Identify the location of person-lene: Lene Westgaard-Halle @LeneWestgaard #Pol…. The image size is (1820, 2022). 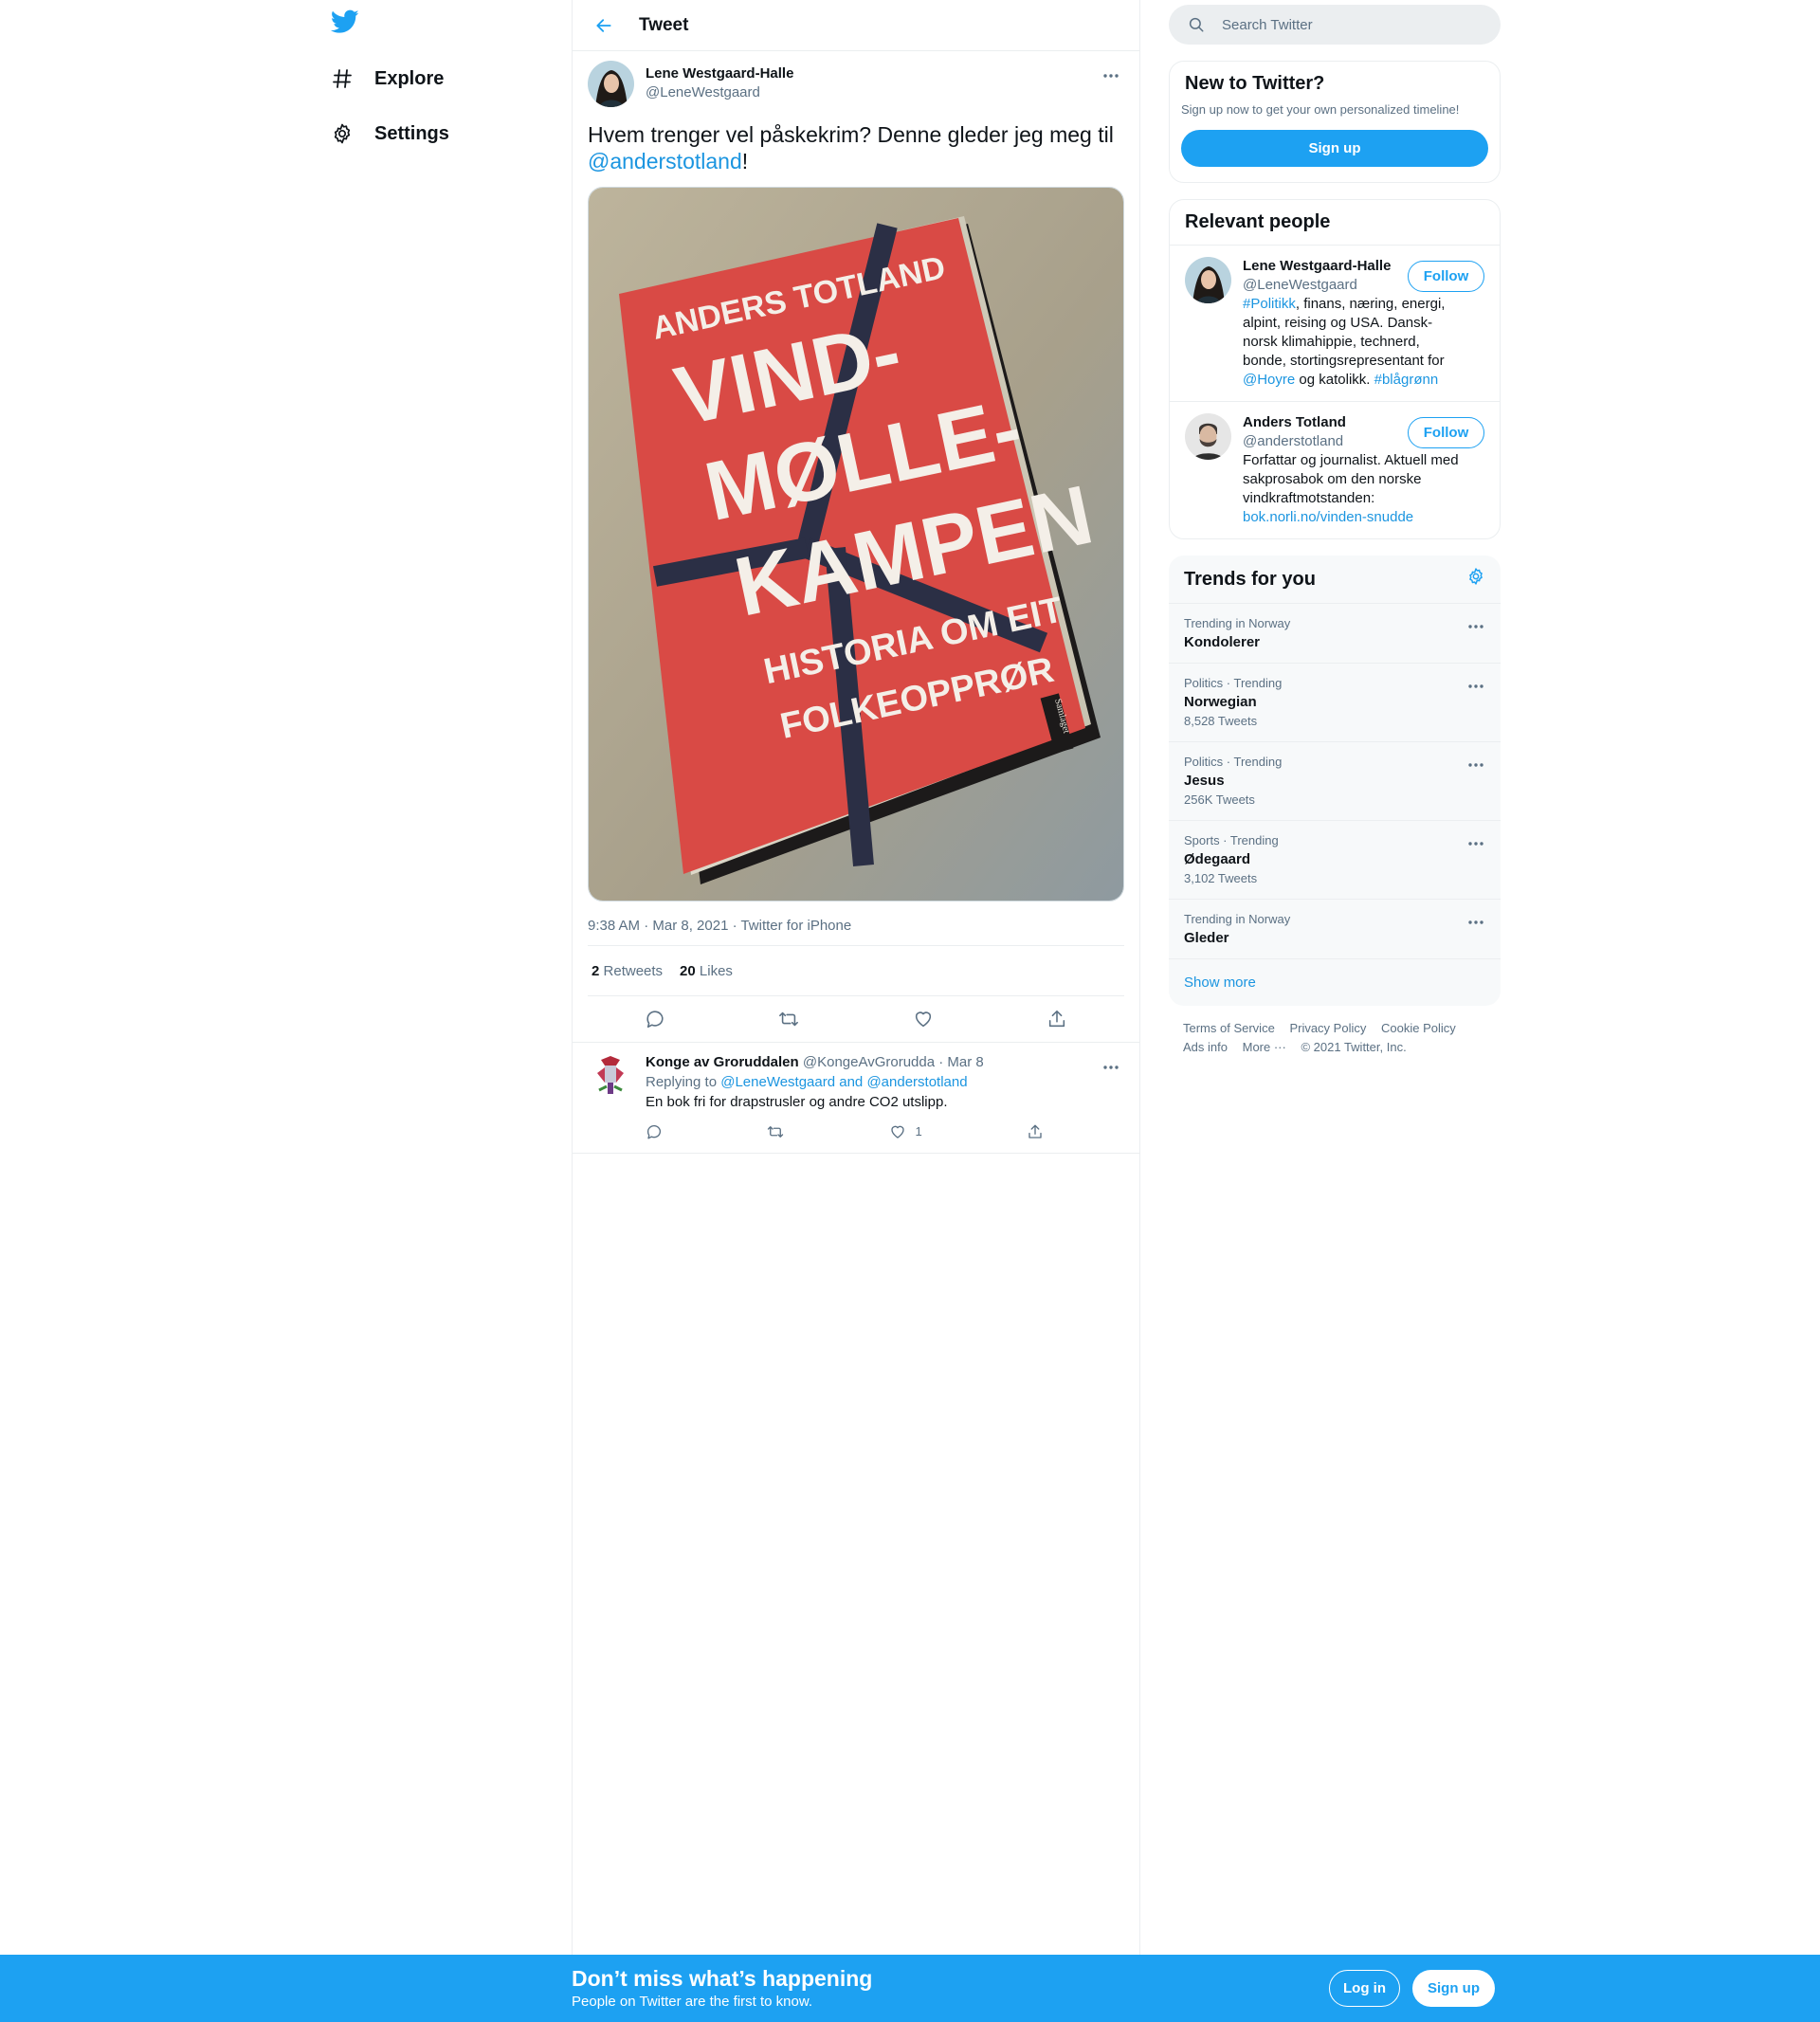
(1335, 323).